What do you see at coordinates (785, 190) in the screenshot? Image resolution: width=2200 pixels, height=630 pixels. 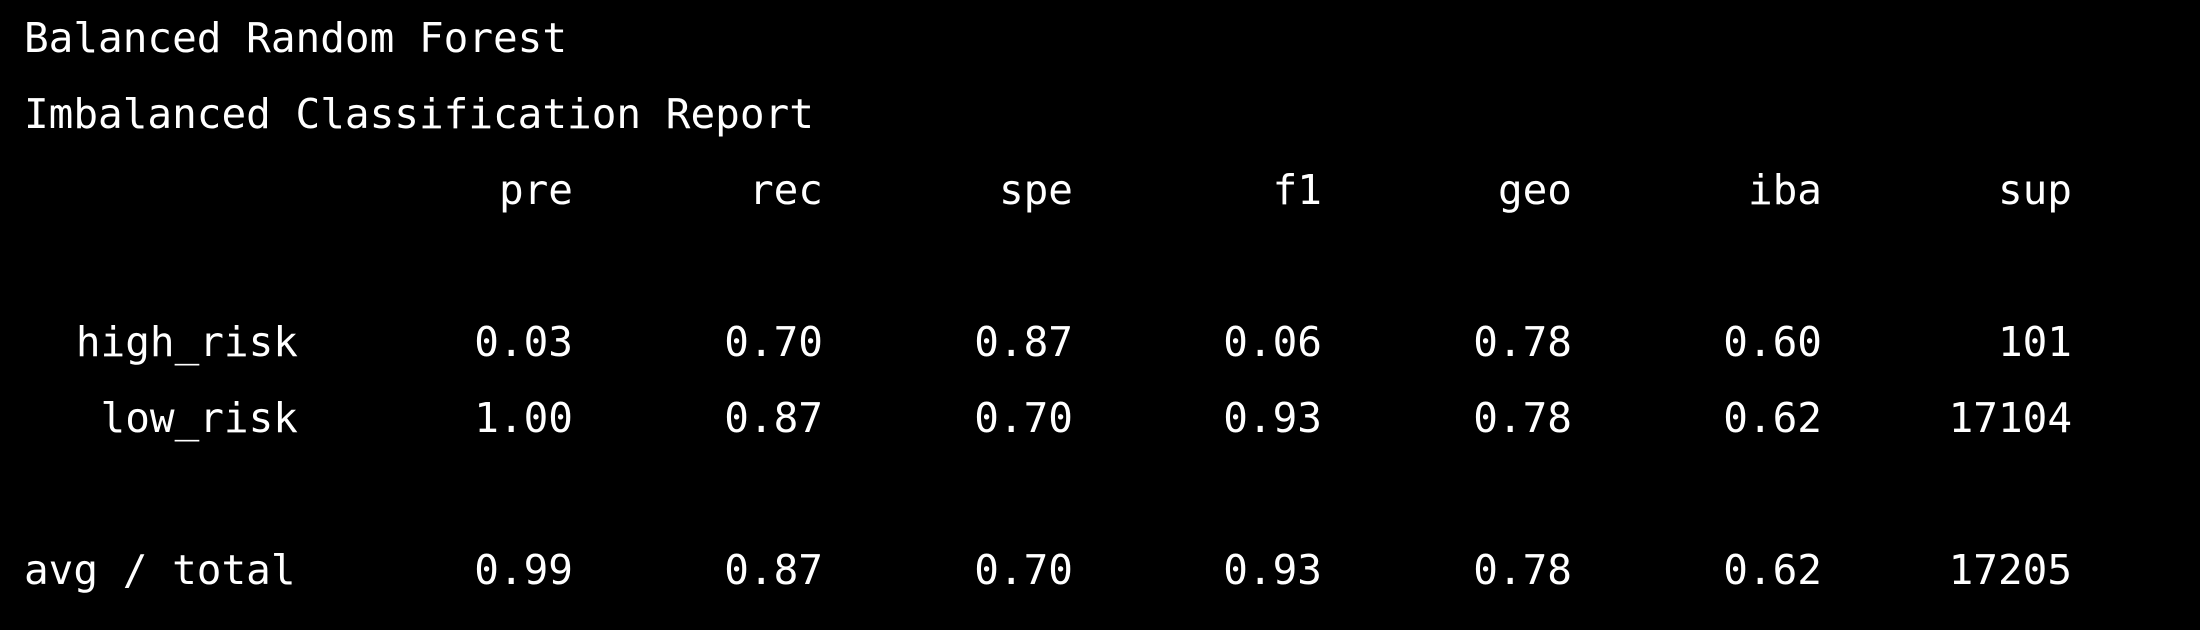 I see `header-rec: rec` at bounding box center [785, 190].